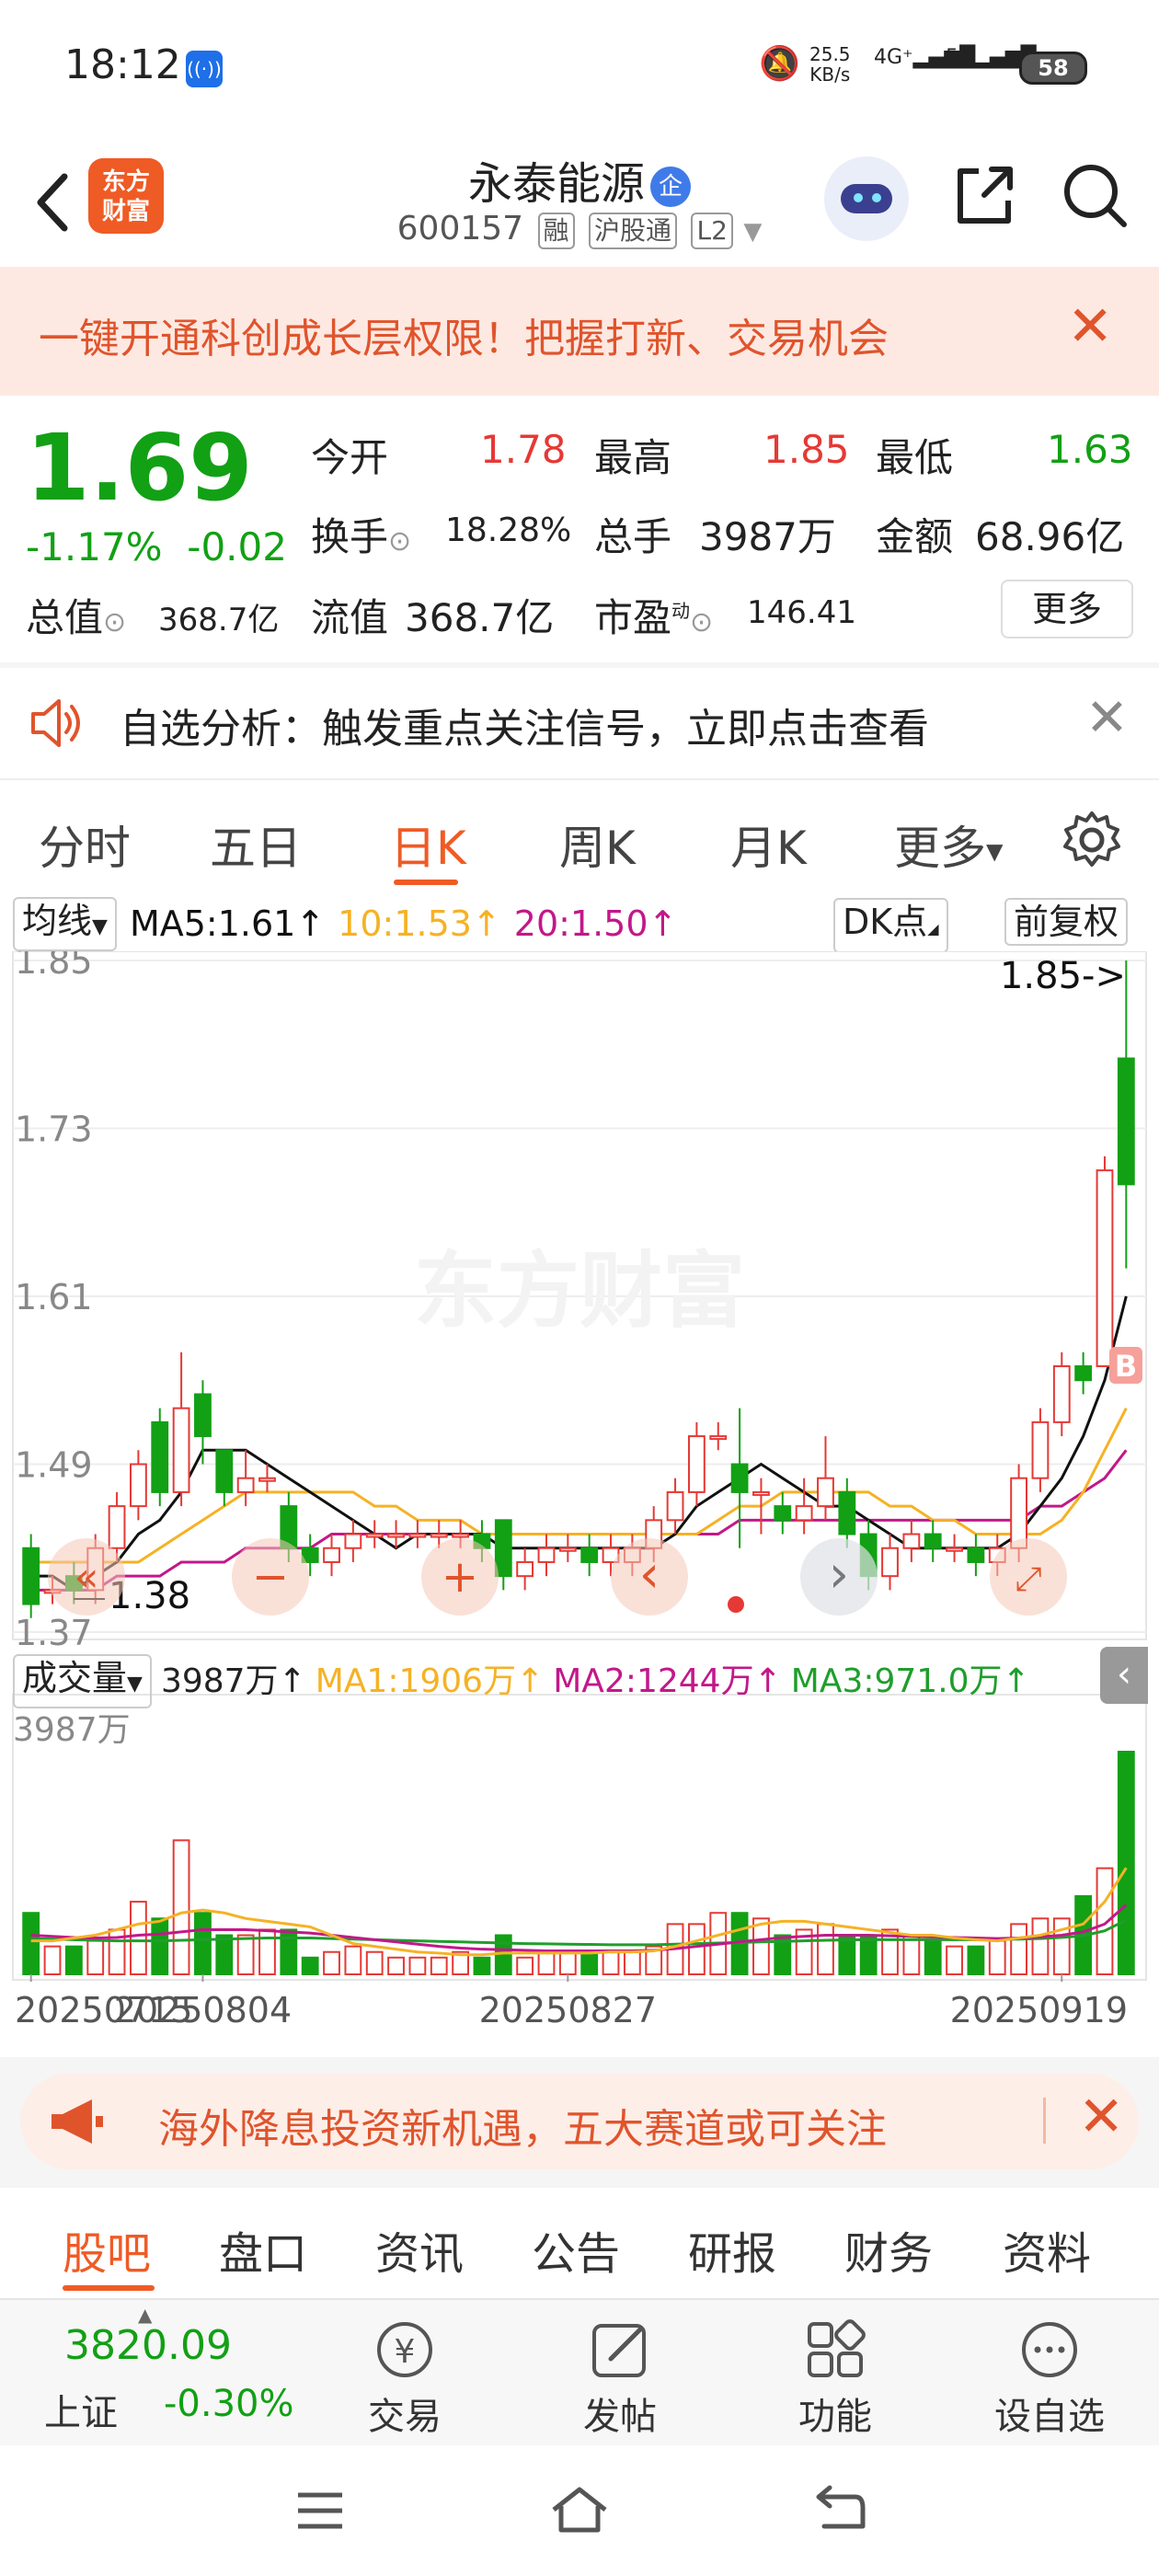 This screenshot has height=2576, width=1159. What do you see at coordinates (1053, 68) in the screenshot?
I see `battery-icon: 58` at bounding box center [1053, 68].